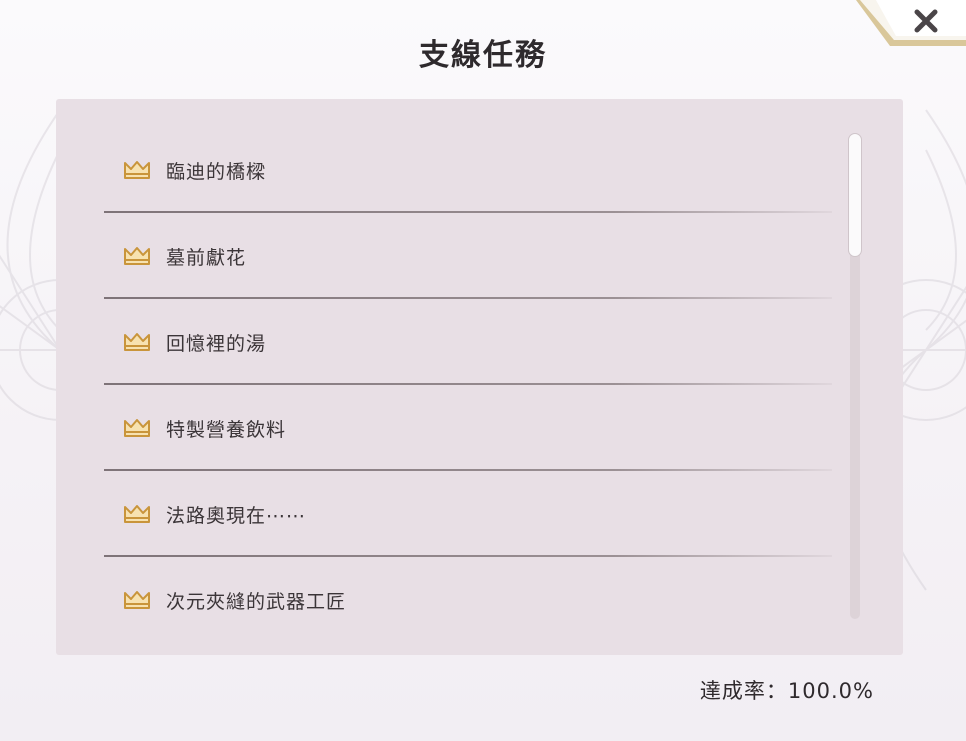  I want to click on quest-item: 墓前獻花, so click(468, 256).